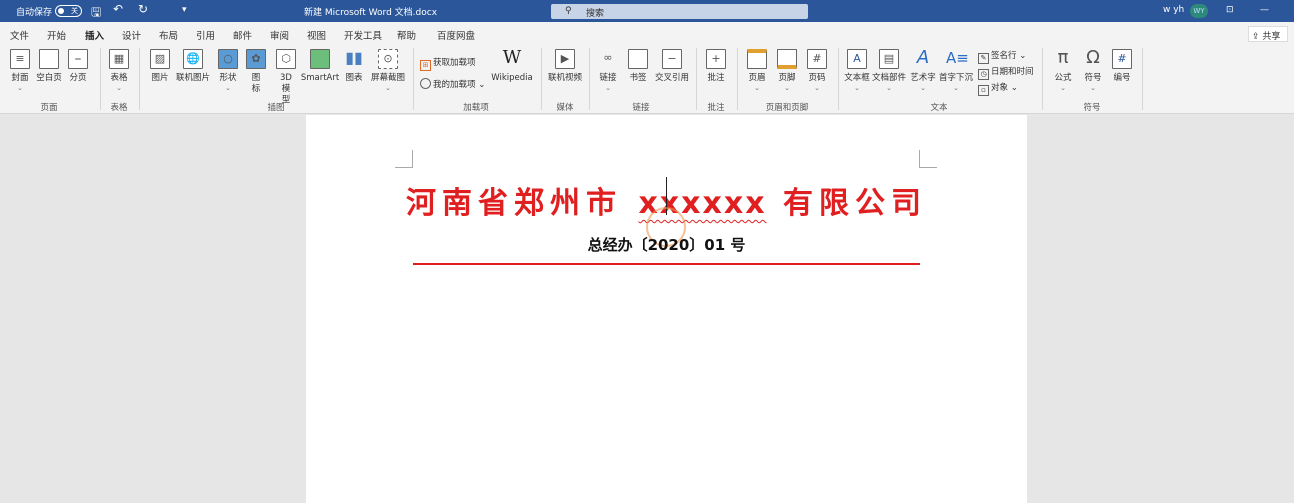  What do you see at coordinates (608, 70) in the screenshot?
I see `link-button: ∞ 链接 ⌄` at bounding box center [608, 70].